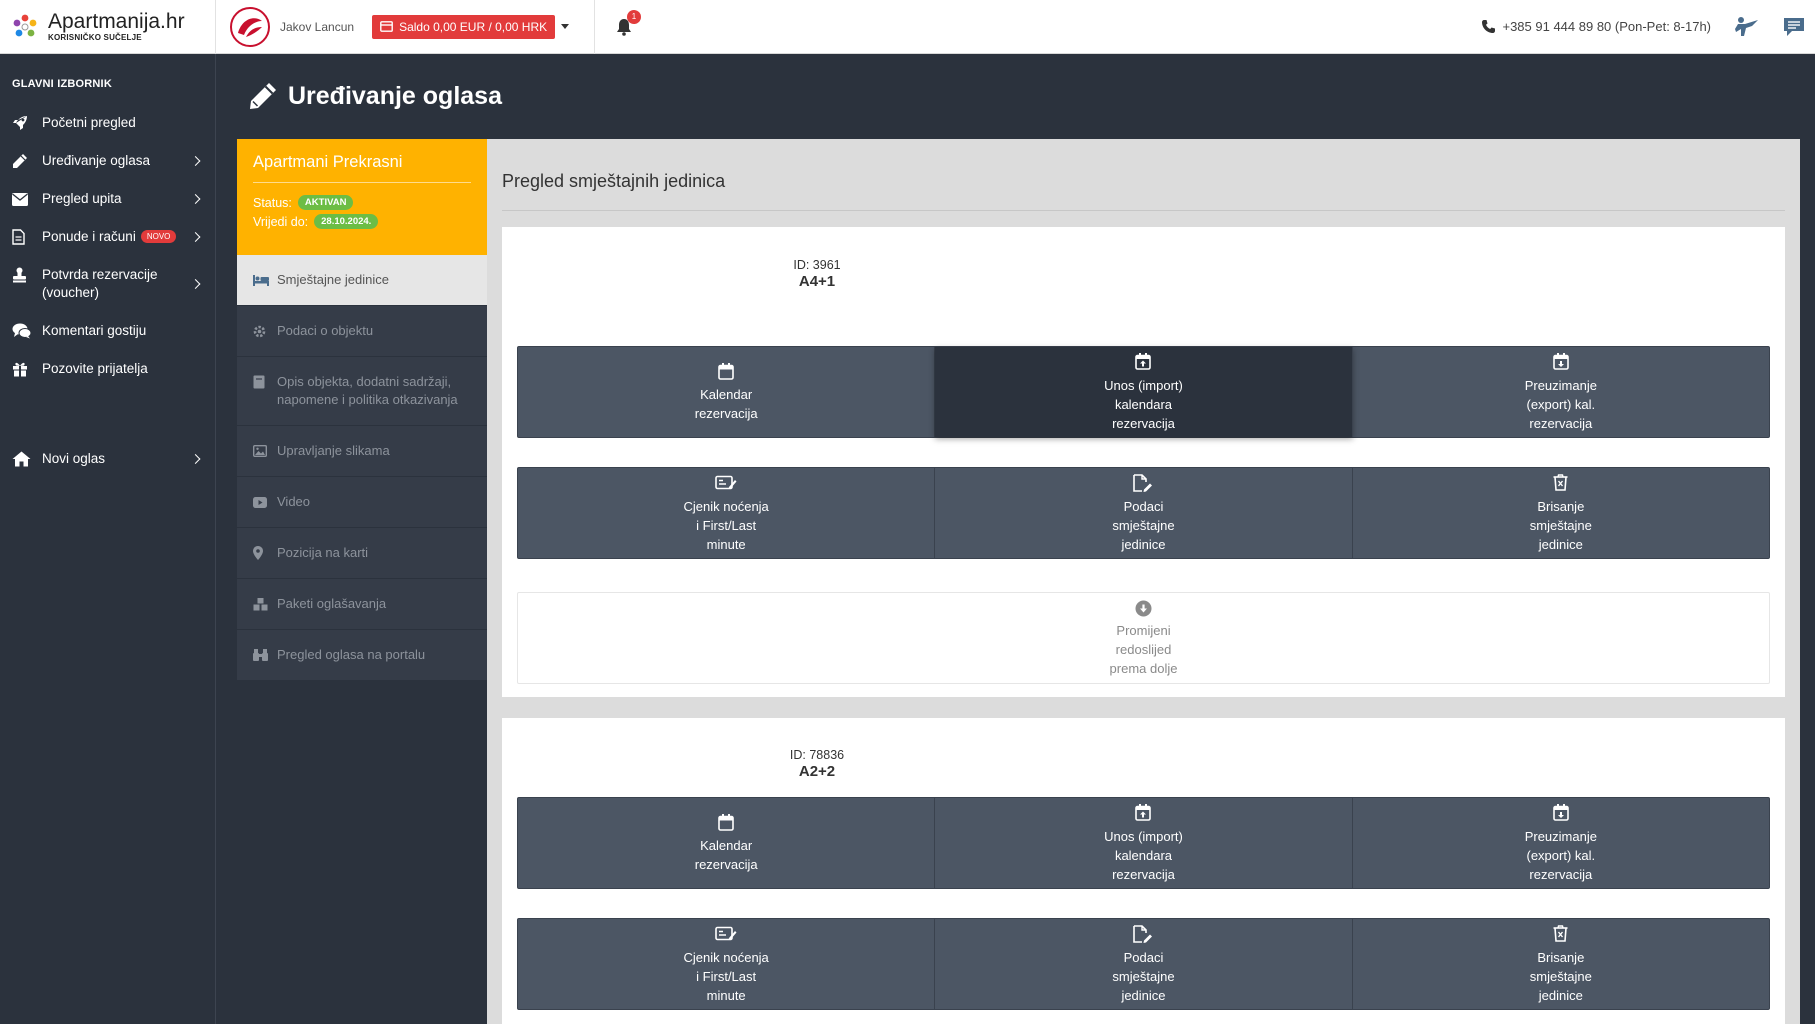 The width and height of the screenshot is (1815, 1024). I want to click on tab-upravljanje-slikama: Upravljanje slikama, so click(362, 451).